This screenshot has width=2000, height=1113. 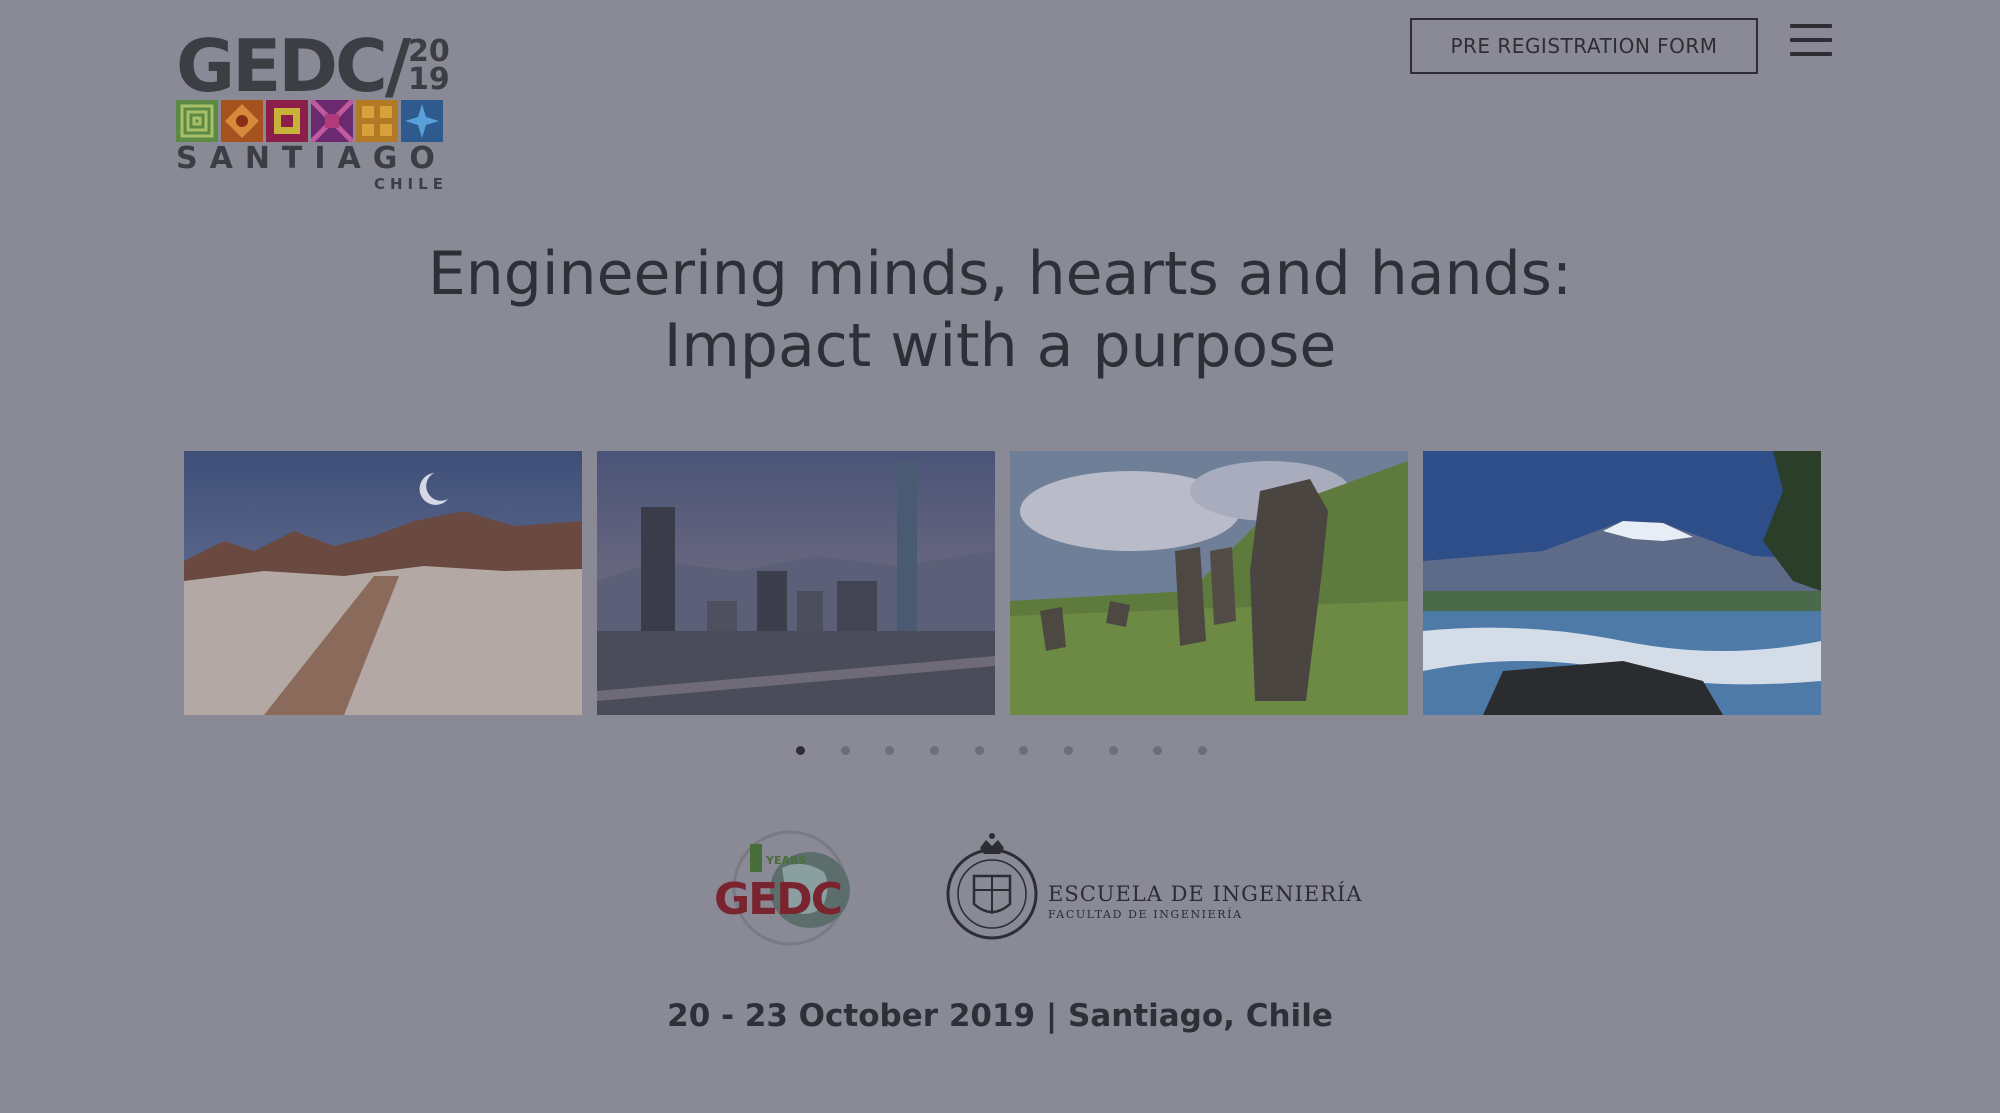 What do you see at coordinates (796, 583) in the screenshot?
I see `carousel-slide-city` at bounding box center [796, 583].